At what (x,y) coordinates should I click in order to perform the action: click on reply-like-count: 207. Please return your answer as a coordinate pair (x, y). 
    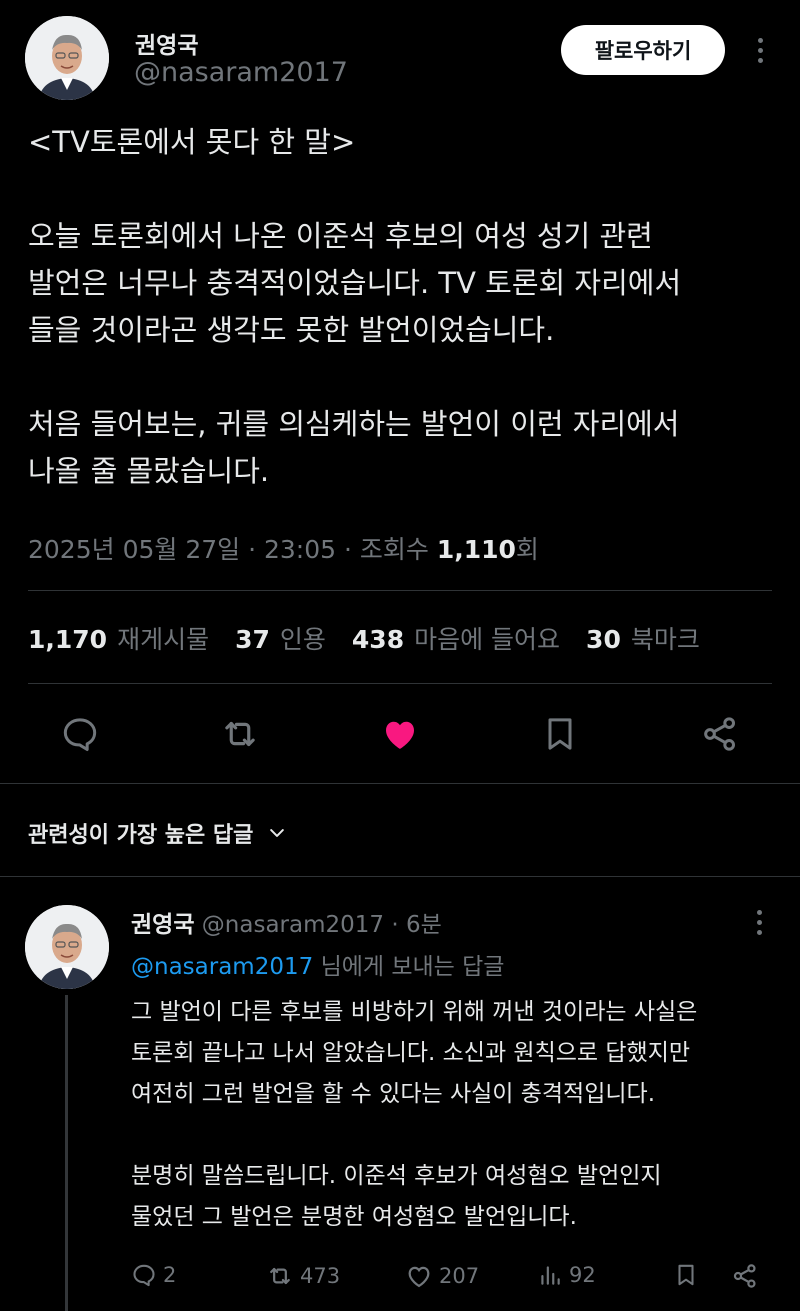
    Looking at the image, I should click on (459, 1276).